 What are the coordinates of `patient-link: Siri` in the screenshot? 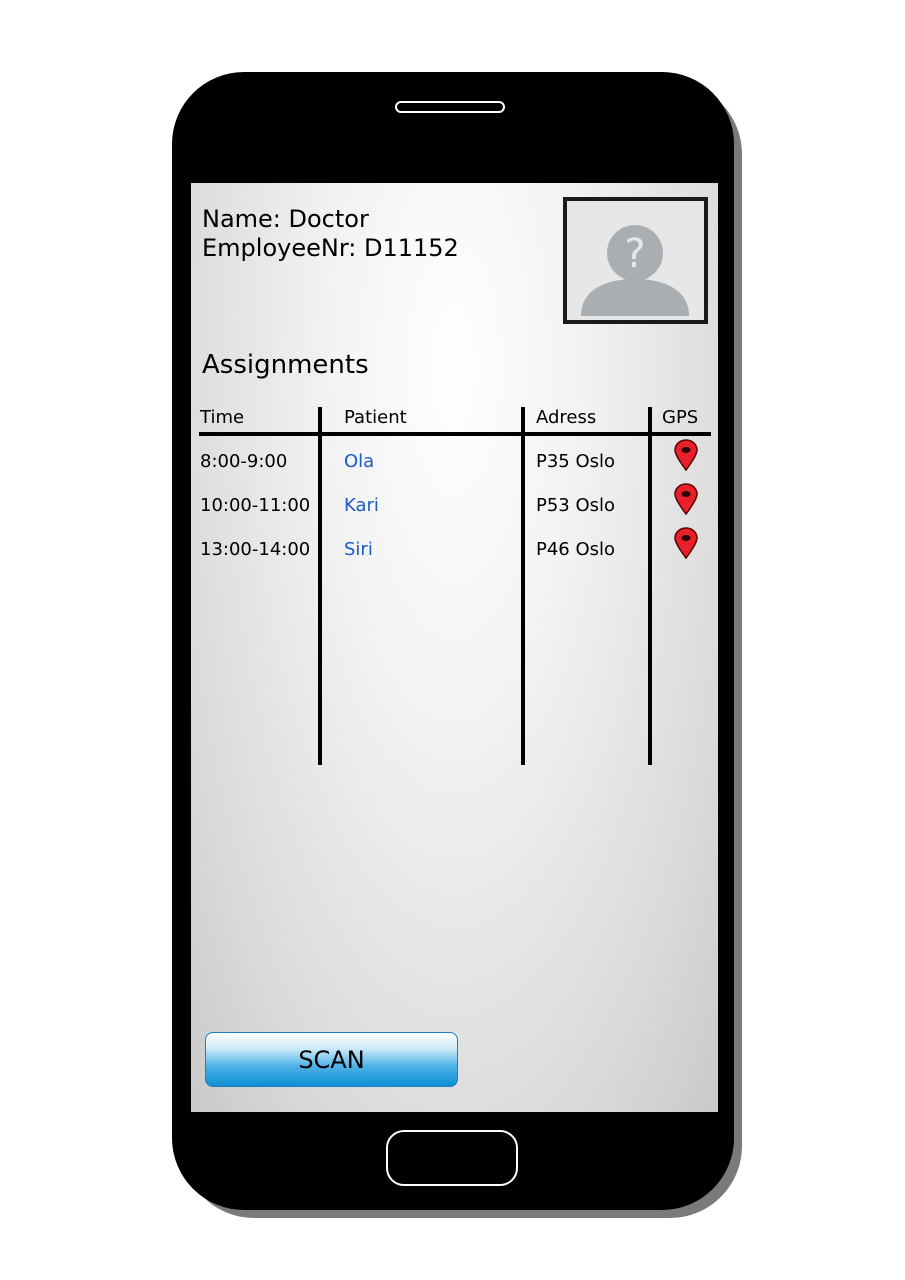 It's located at (358, 549).